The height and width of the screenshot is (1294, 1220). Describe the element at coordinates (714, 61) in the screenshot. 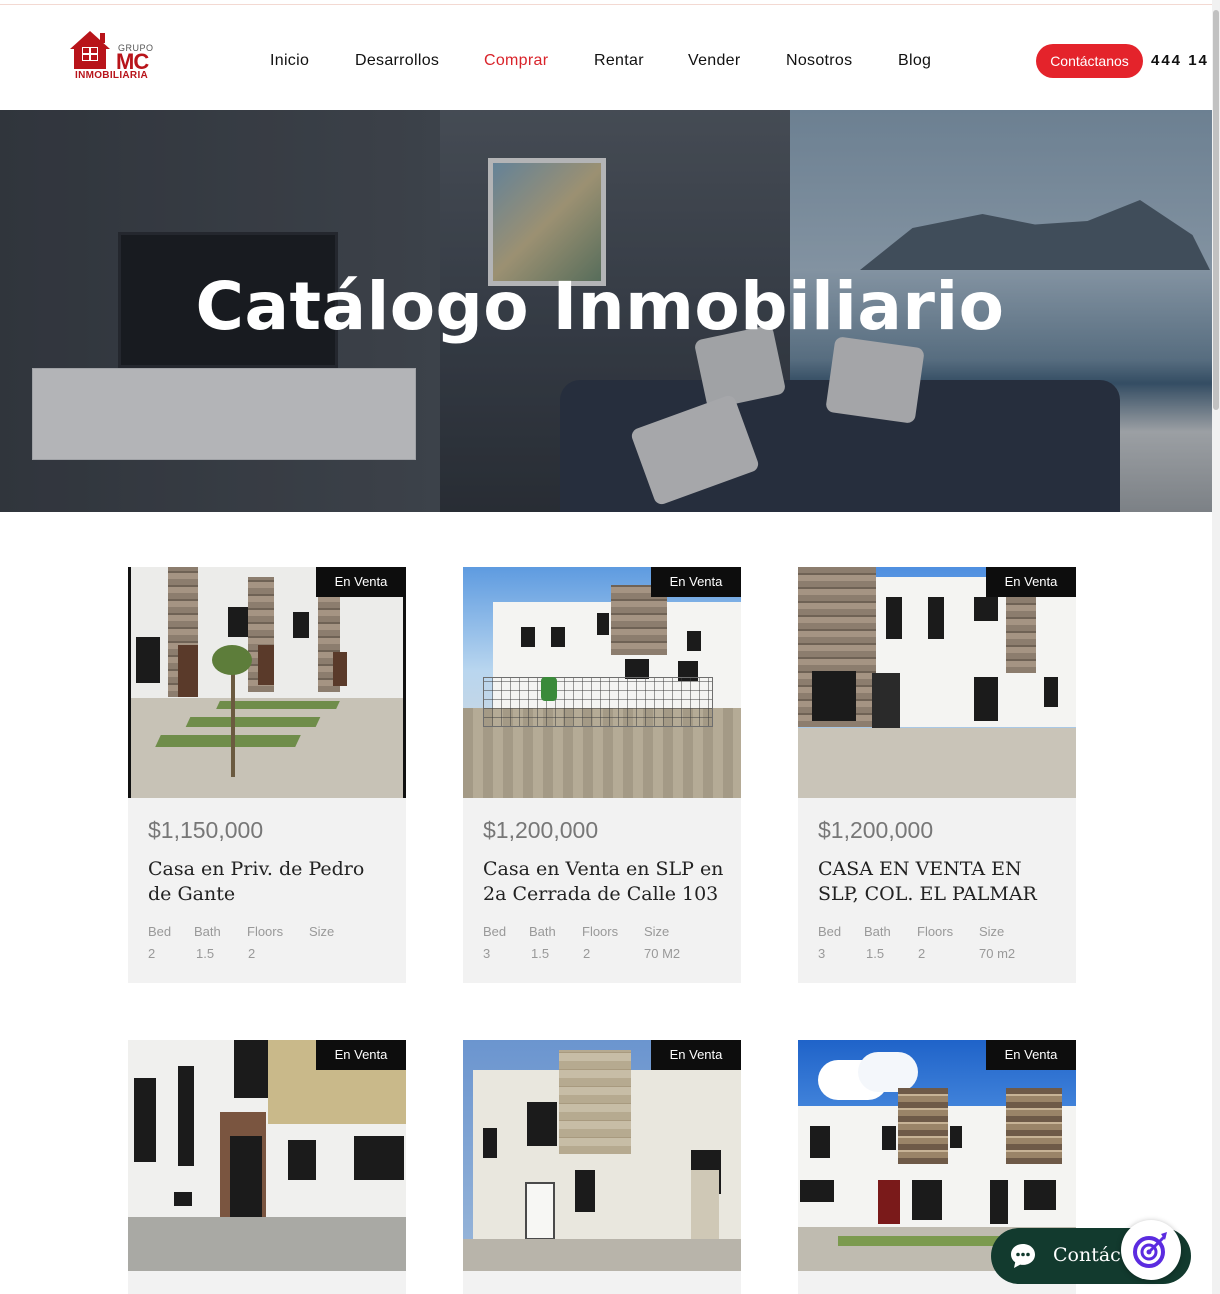

I see `nav-item-vender: Vender` at that location.